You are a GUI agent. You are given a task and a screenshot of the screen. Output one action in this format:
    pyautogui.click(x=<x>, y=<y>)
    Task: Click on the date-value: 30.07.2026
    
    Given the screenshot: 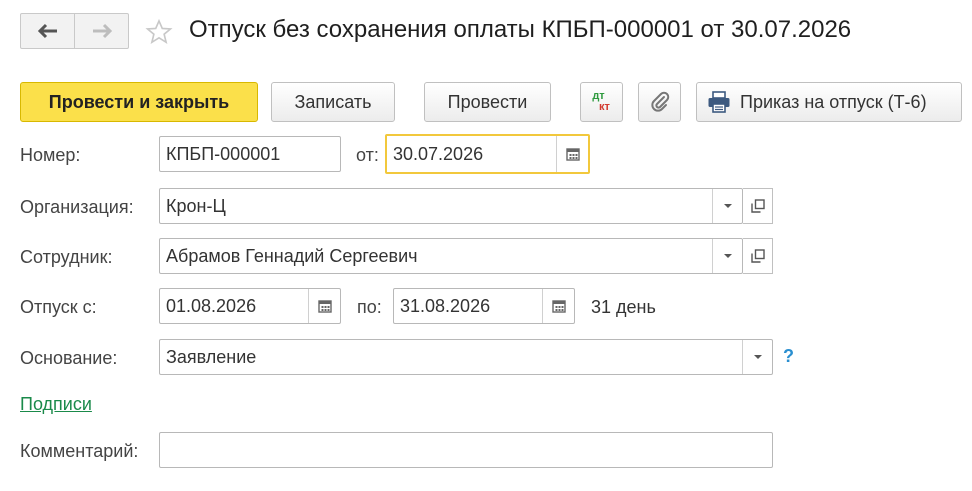 What is the action you would take?
    pyautogui.click(x=438, y=153)
    